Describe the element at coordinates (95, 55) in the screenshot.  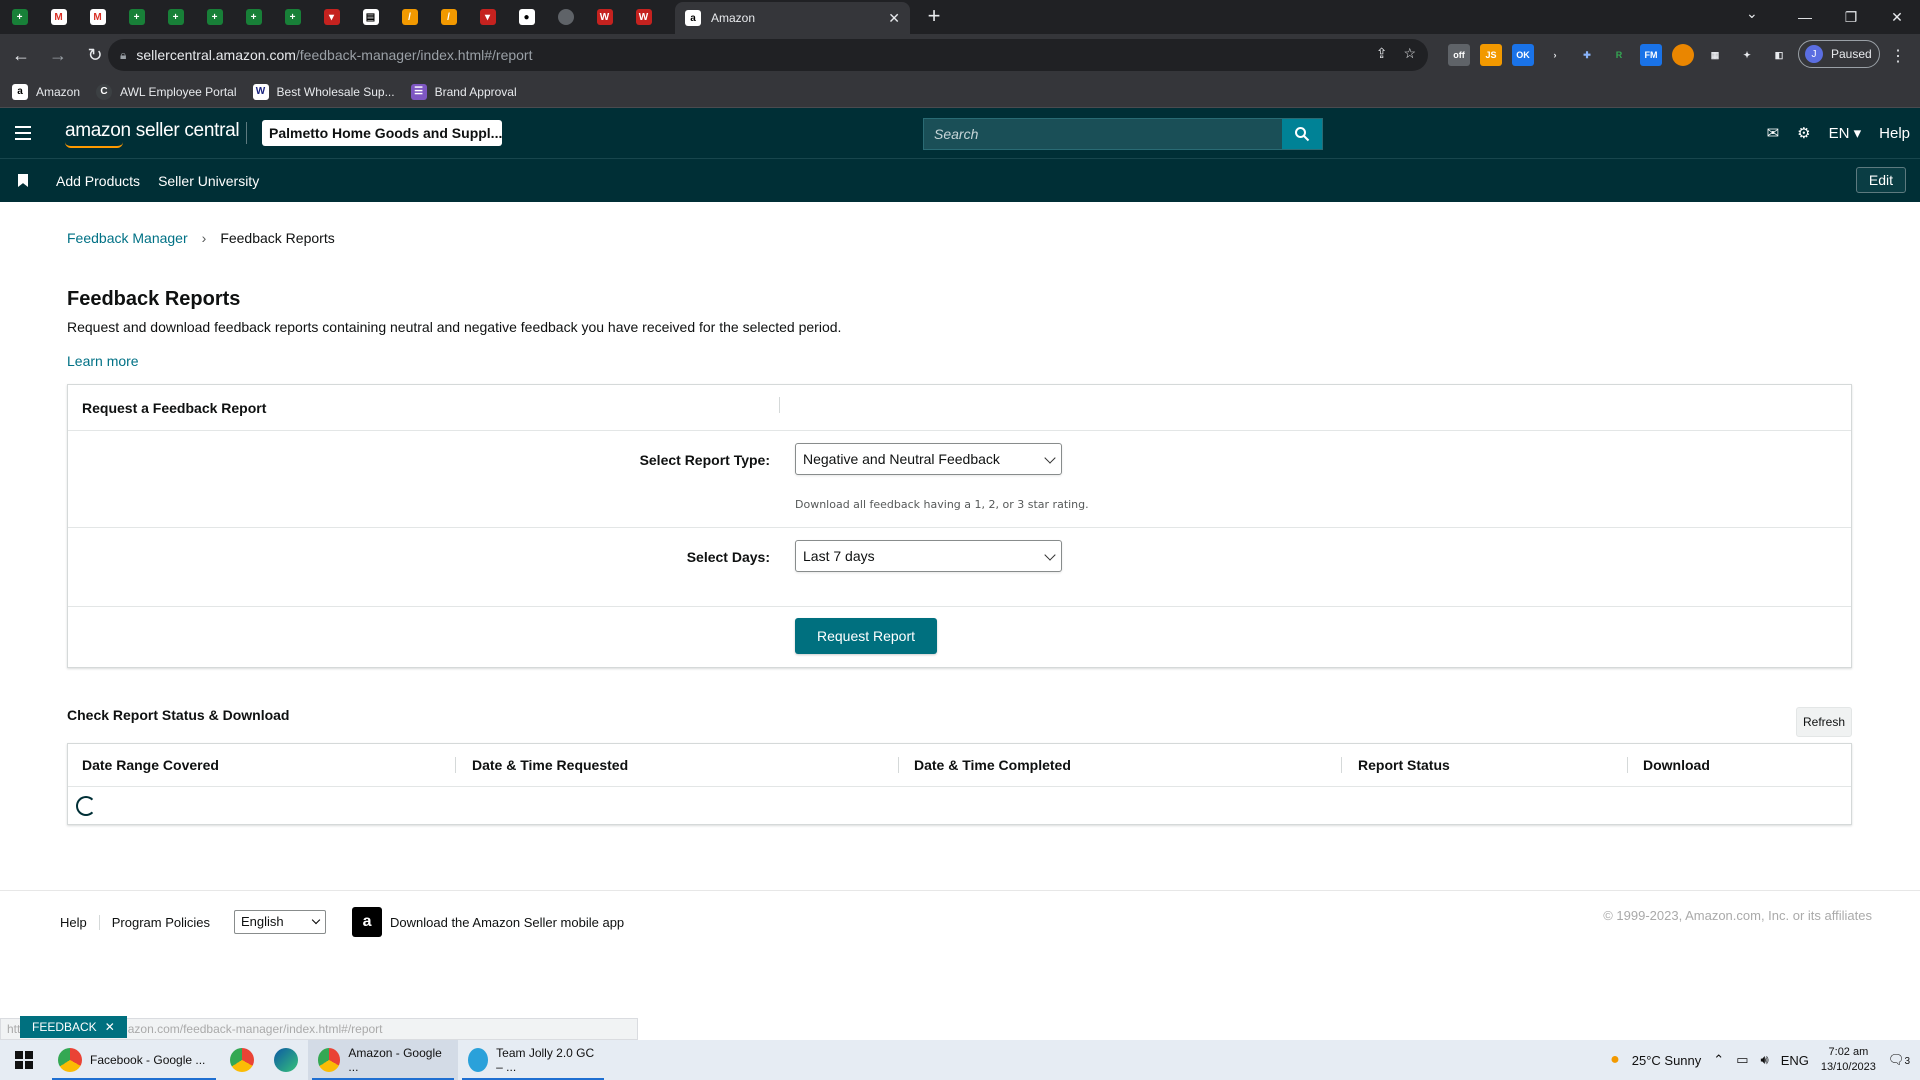
I see `reload-icon: ↻` at that location.